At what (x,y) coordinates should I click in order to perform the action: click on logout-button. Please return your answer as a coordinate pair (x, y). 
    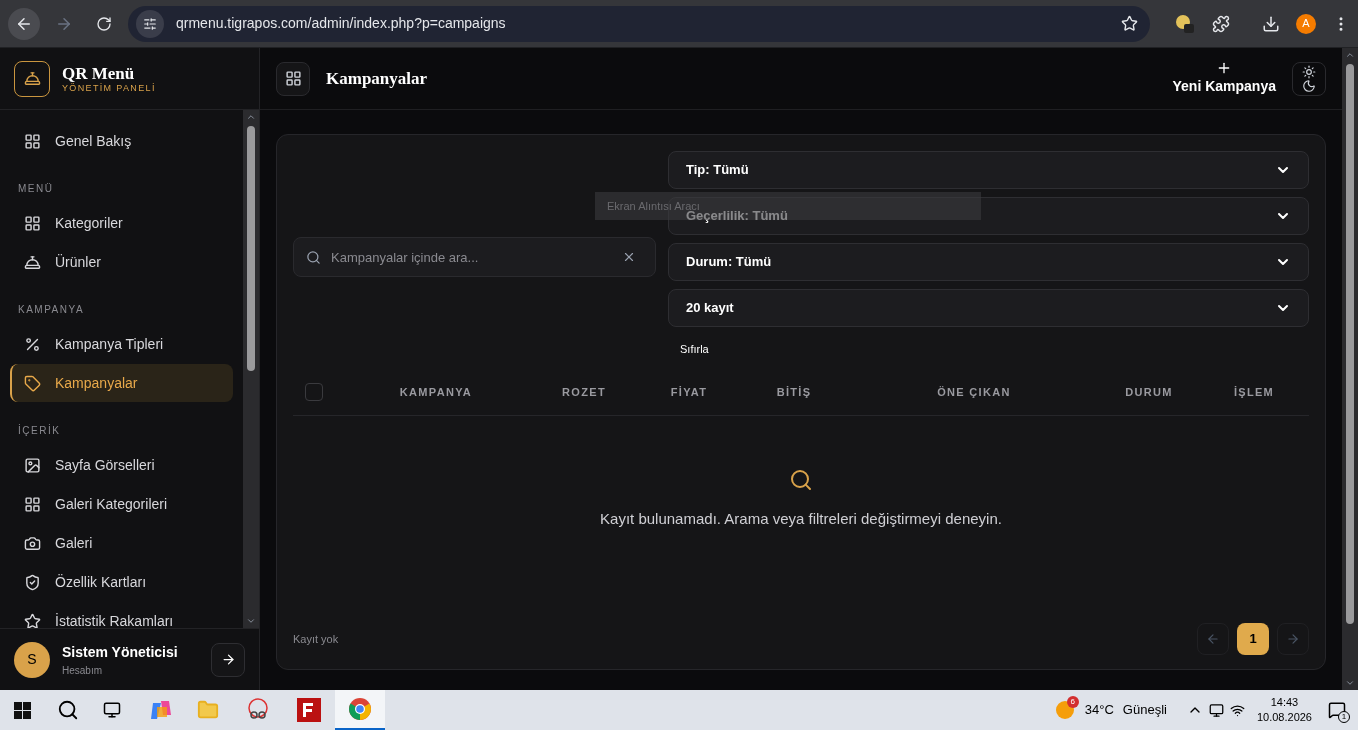
    Looking at the image, I should click on (228, 659).